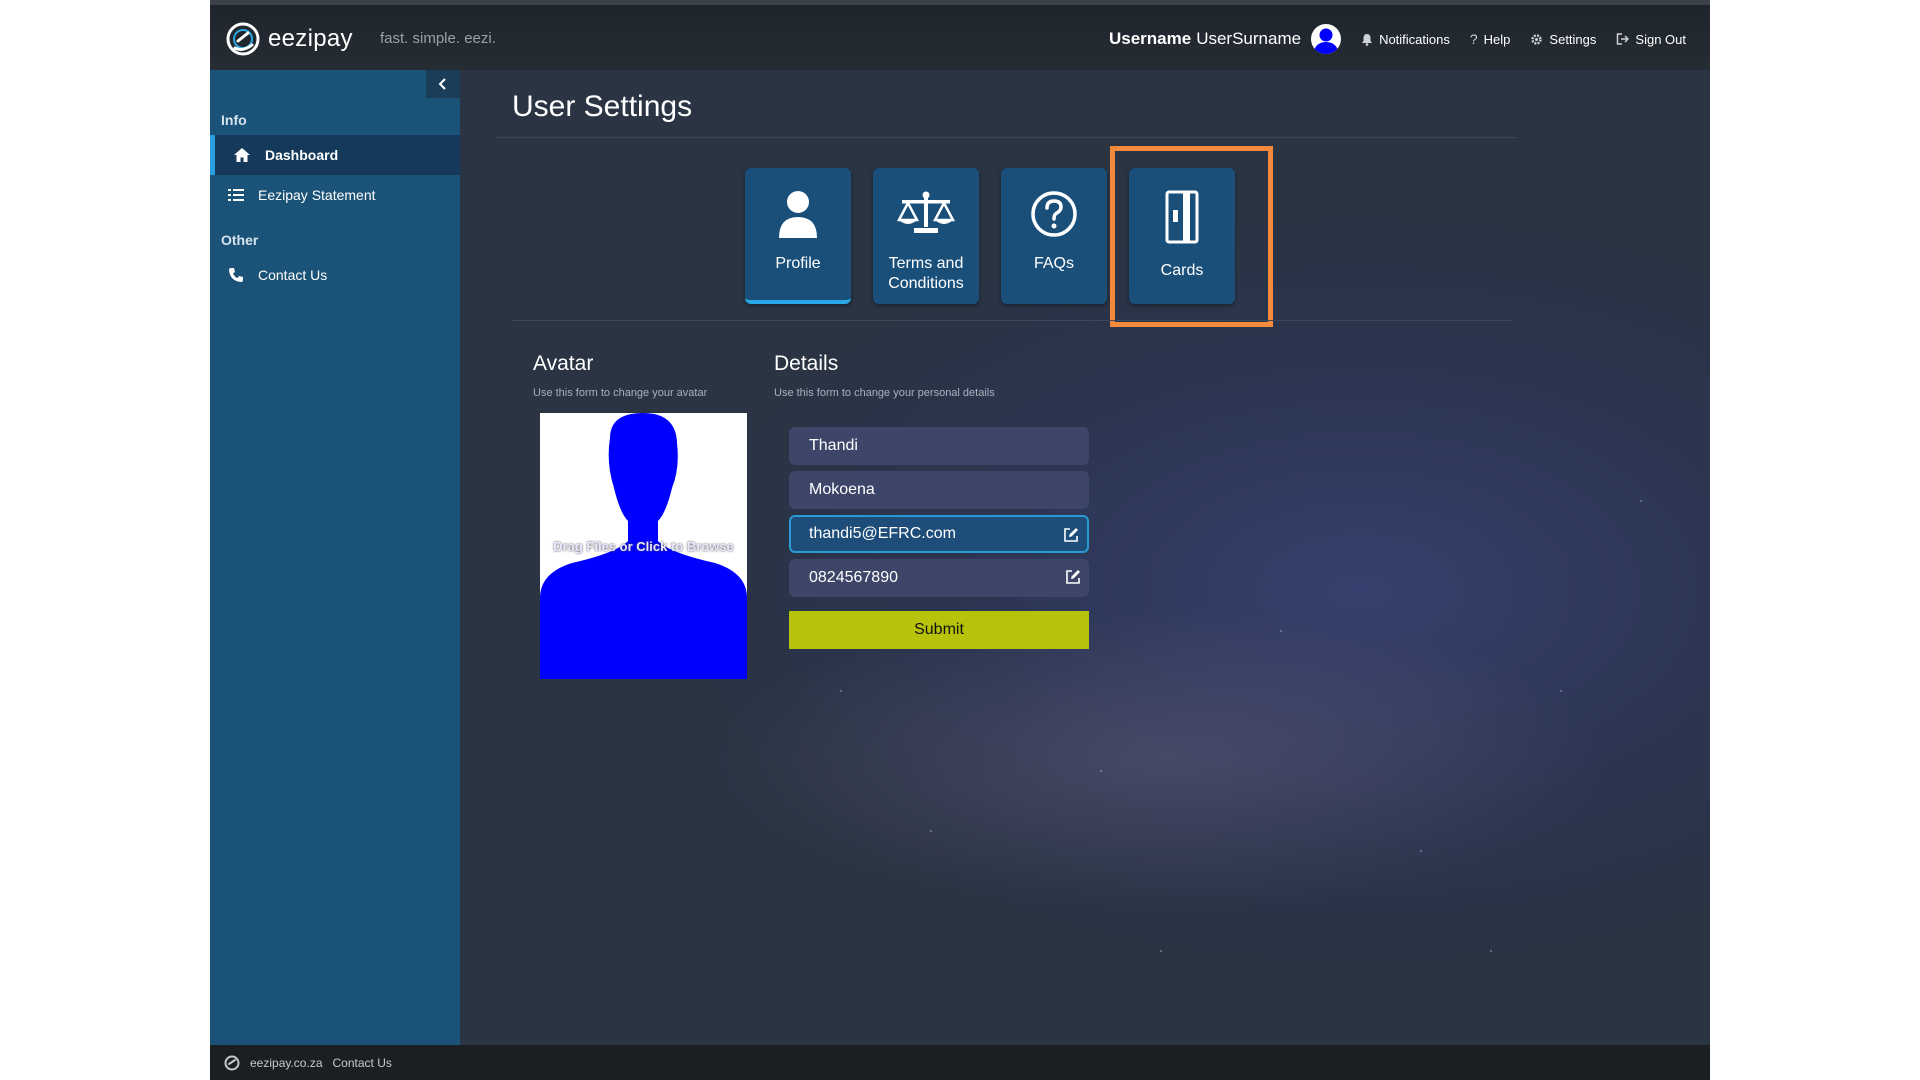 Image resolution: width=1920 pixels, height=1080 pixels. I want to click on tab-label: FAQs, so click(1053, 263).